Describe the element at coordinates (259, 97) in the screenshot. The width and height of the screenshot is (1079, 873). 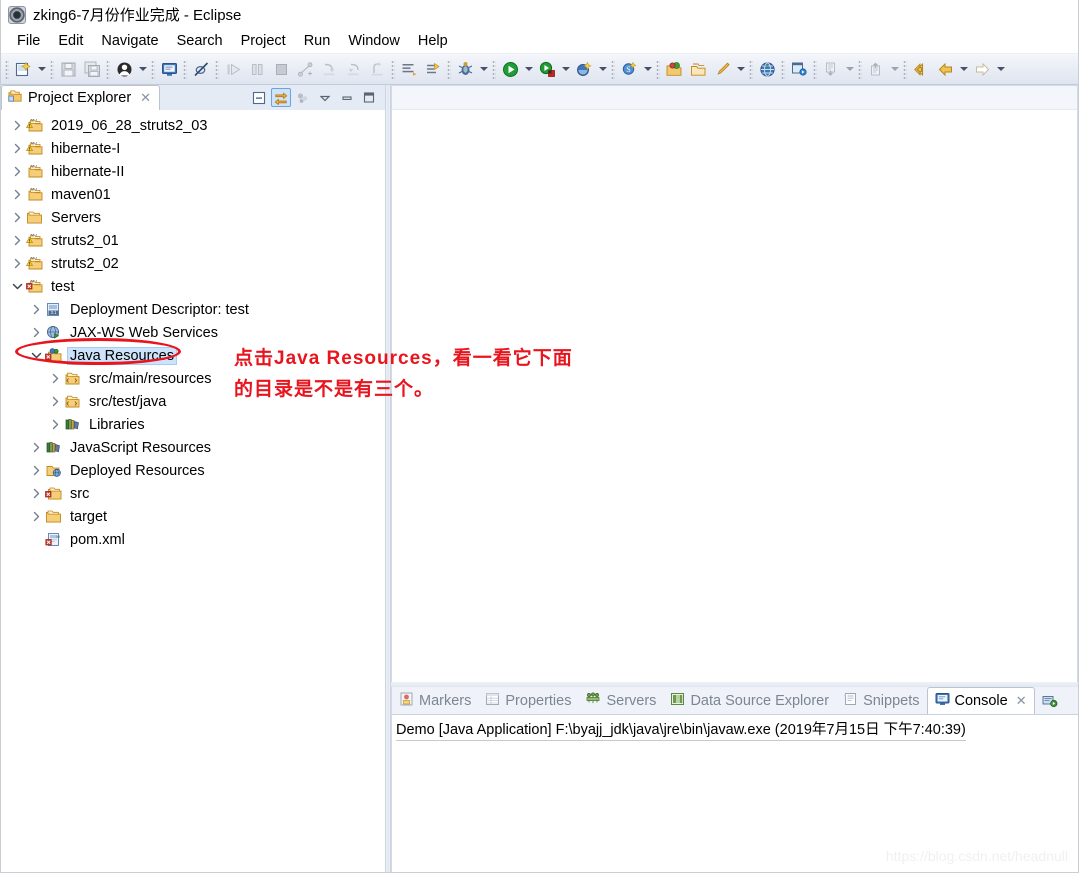
I see `collapse-all-icon` at that location.